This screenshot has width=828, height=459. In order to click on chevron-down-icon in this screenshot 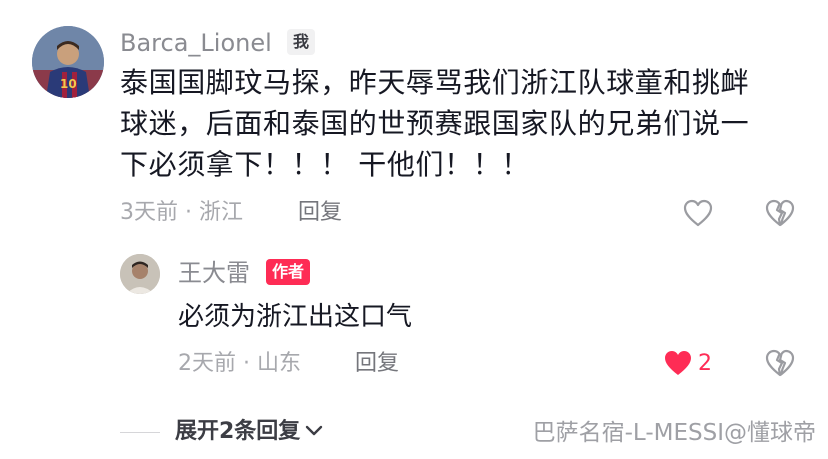, I will do `click(314, 432)`.